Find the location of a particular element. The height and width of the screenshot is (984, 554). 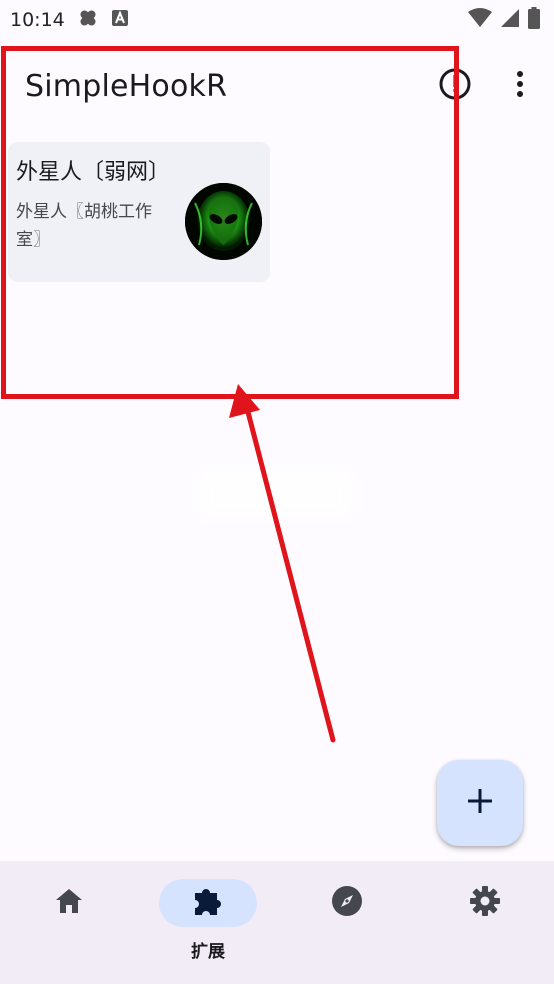

nav-item-explore is located at coordinates (347, 924).